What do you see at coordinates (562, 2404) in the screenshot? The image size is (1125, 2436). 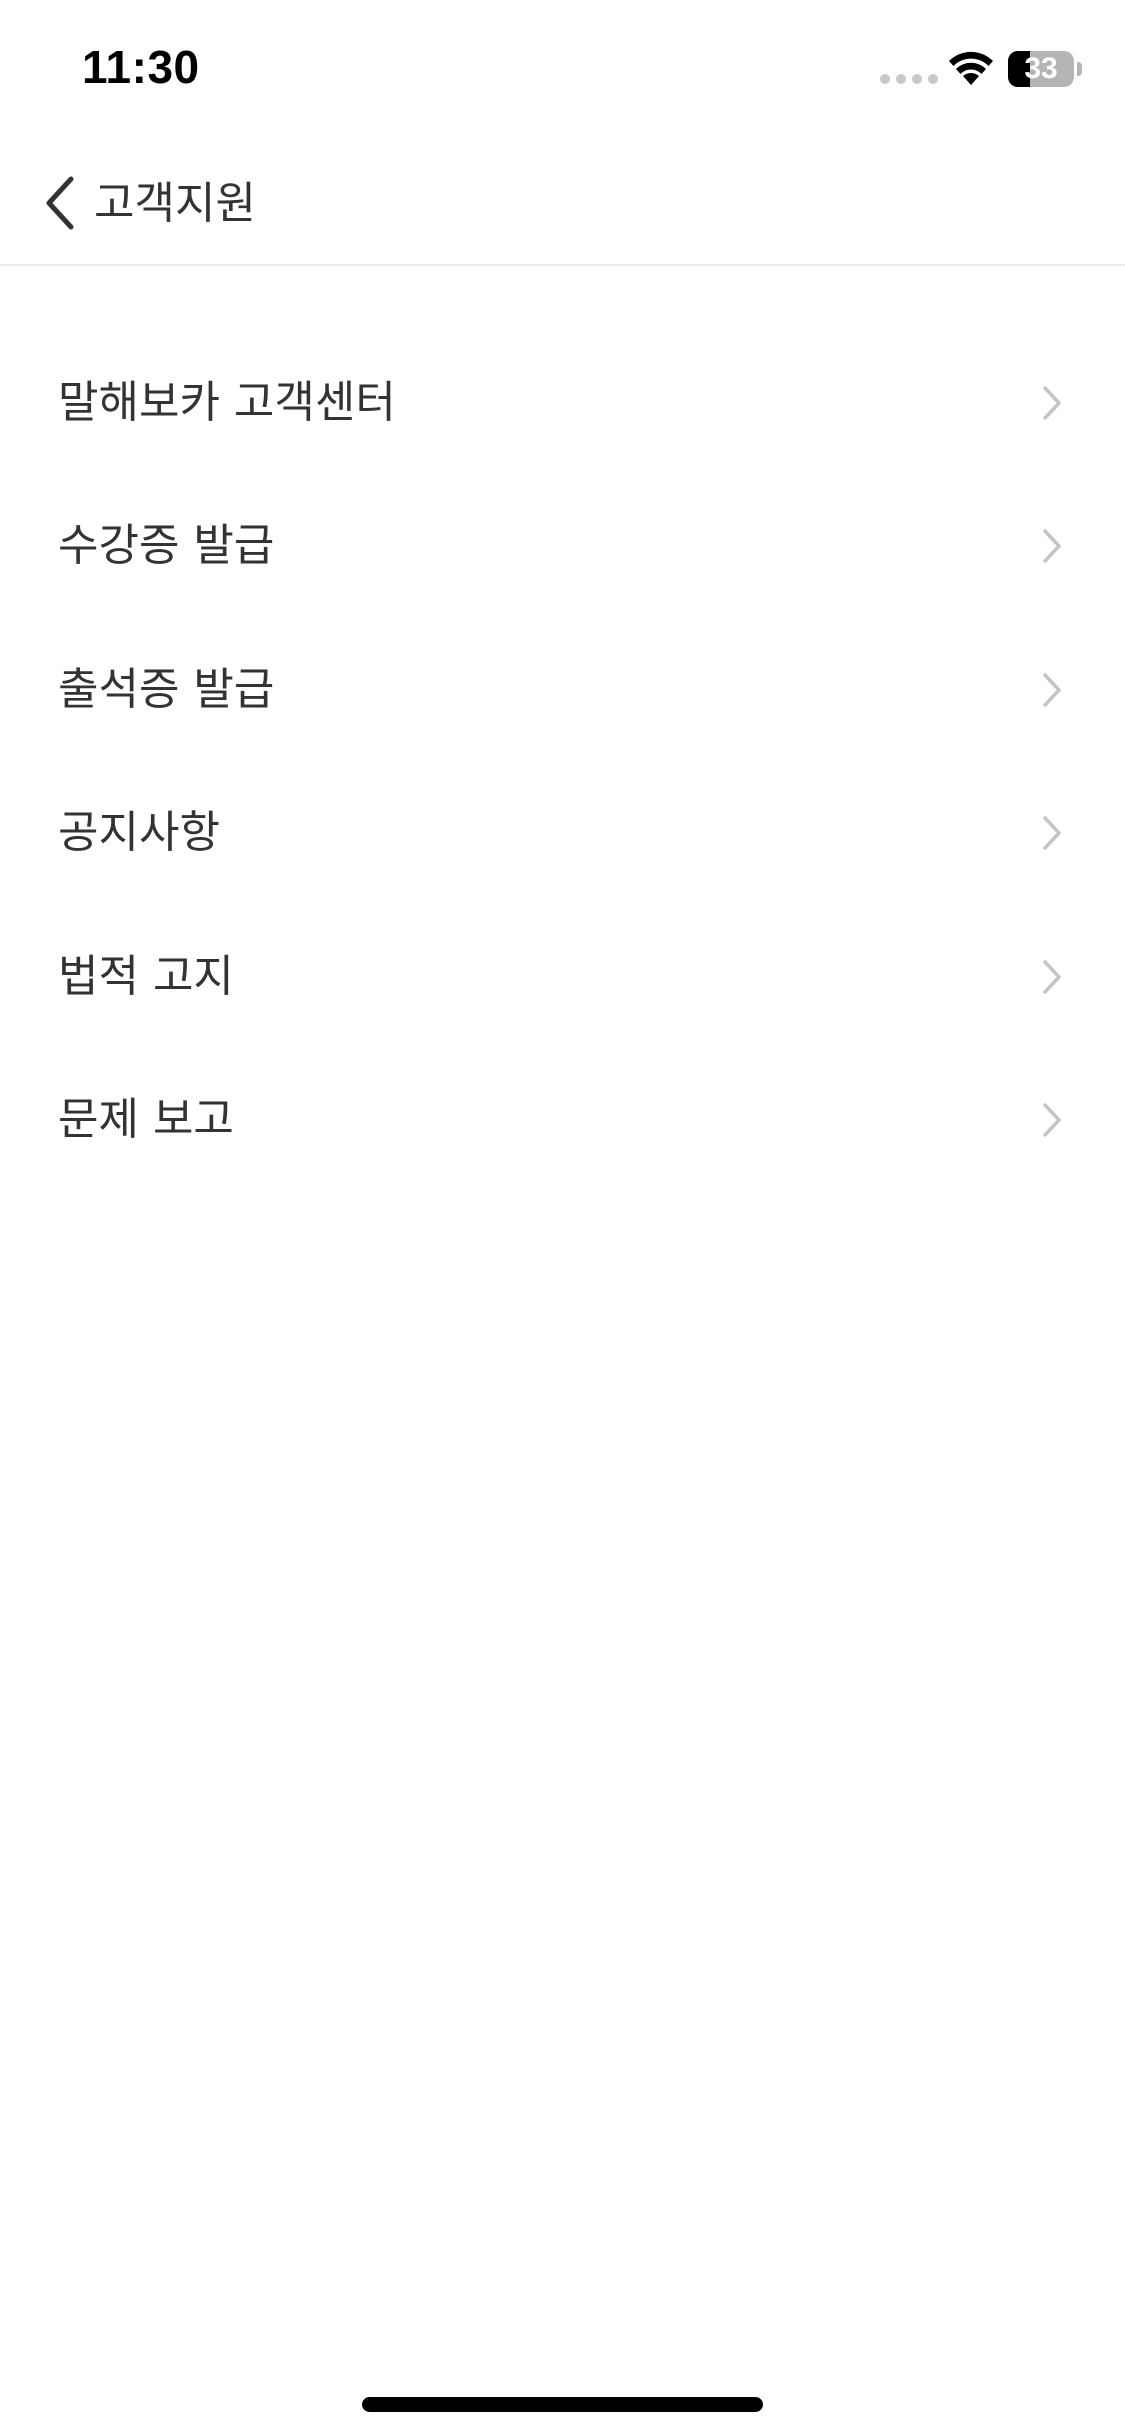 I see `home-indicator` at bounding box center [562, 2404].